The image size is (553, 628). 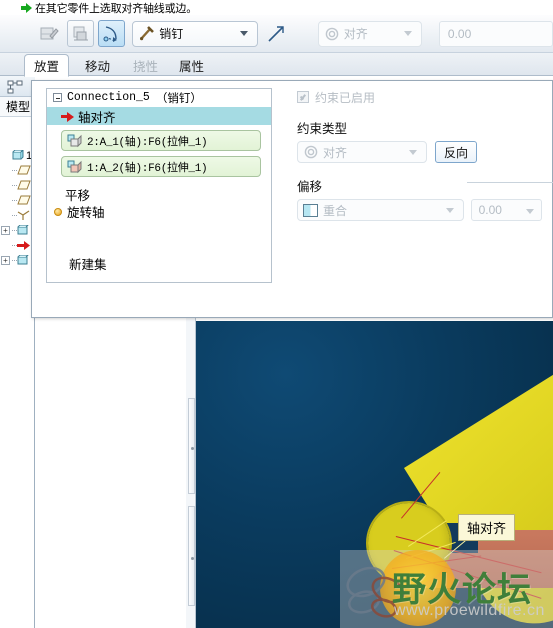 I want to click on tree-nodes-icon, so click(x=17, y=87).